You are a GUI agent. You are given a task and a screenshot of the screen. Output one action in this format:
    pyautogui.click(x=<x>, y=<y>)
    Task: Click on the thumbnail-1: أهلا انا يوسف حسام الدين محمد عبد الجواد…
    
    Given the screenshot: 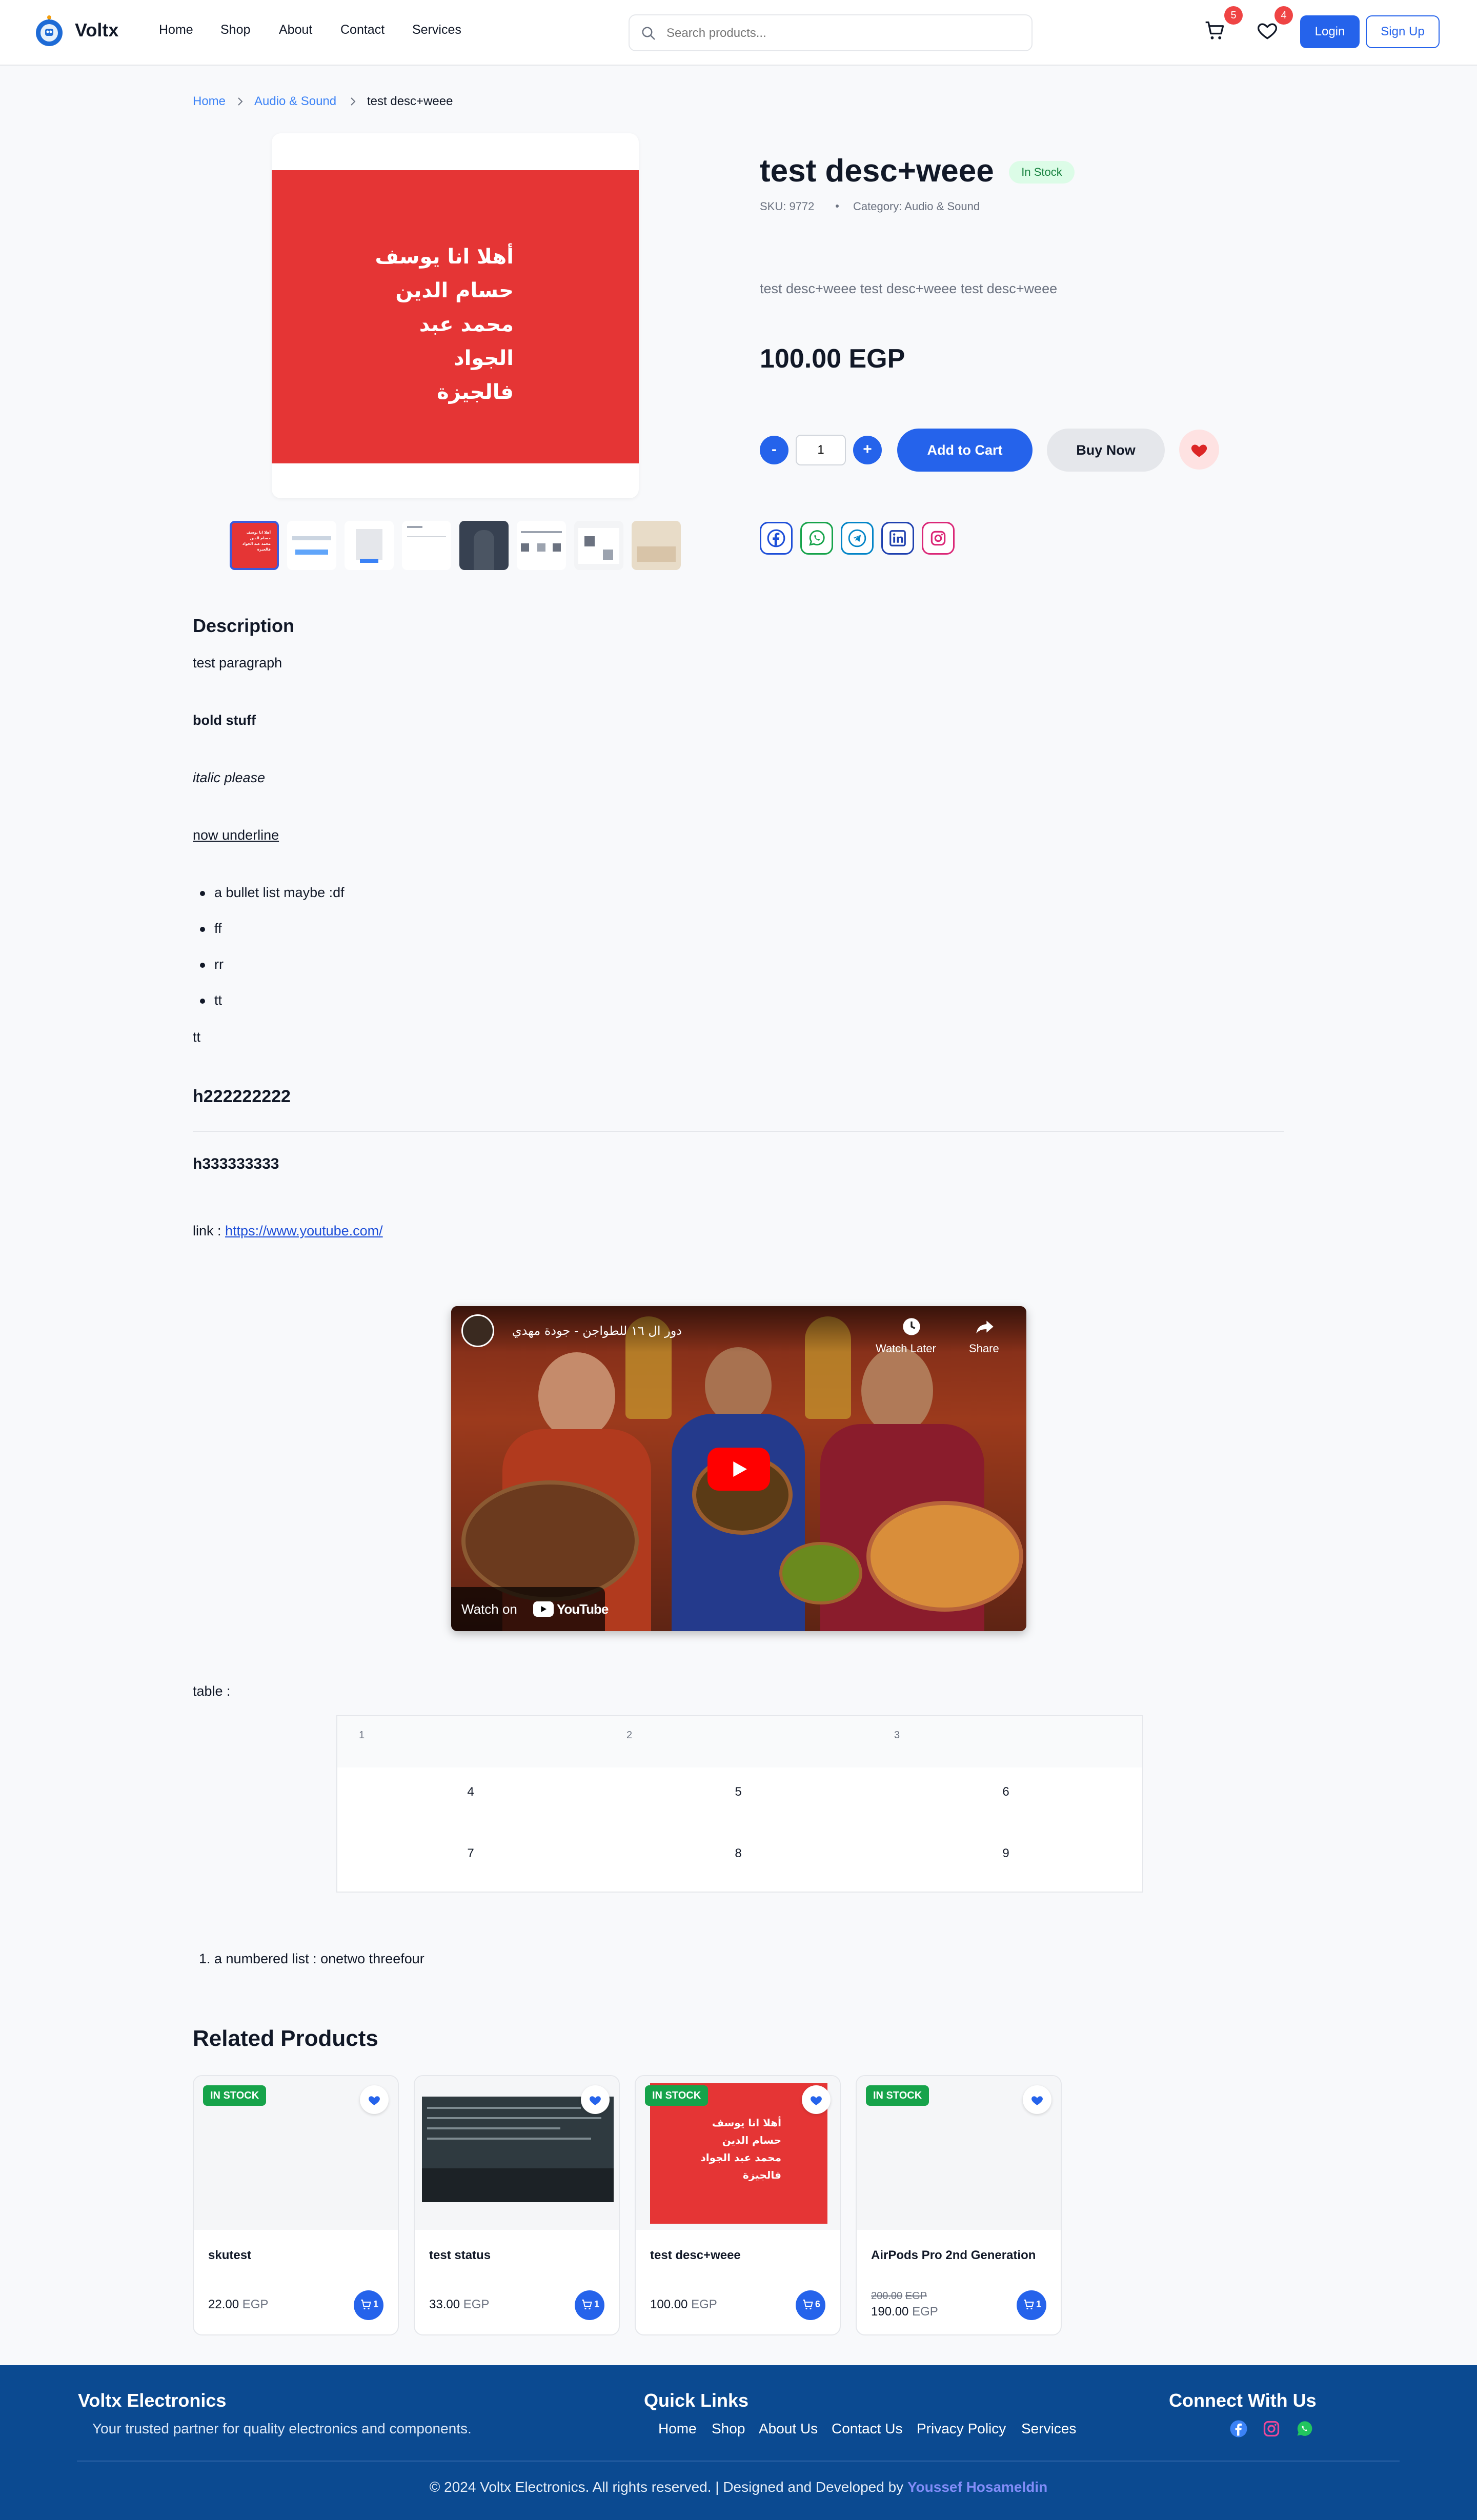 What is the action you would take?
    pyautogui.click(x=254, y=545)
    